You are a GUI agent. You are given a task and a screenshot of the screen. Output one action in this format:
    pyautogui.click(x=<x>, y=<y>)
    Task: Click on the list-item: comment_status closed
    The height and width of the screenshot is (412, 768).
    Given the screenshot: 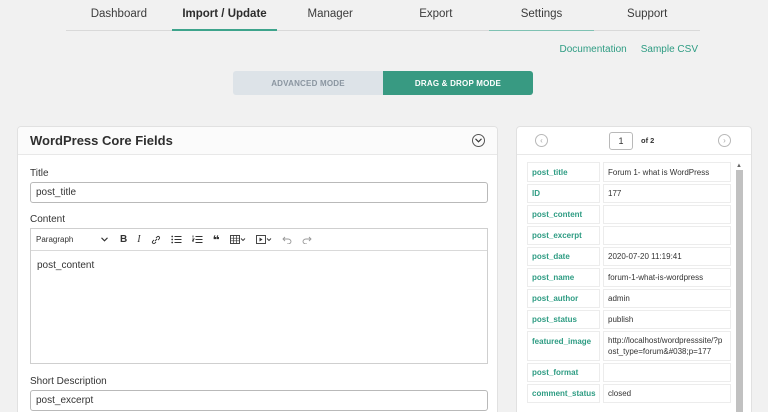 What is the action you would take?
    pyautogui.click(x=629, y=393)
    